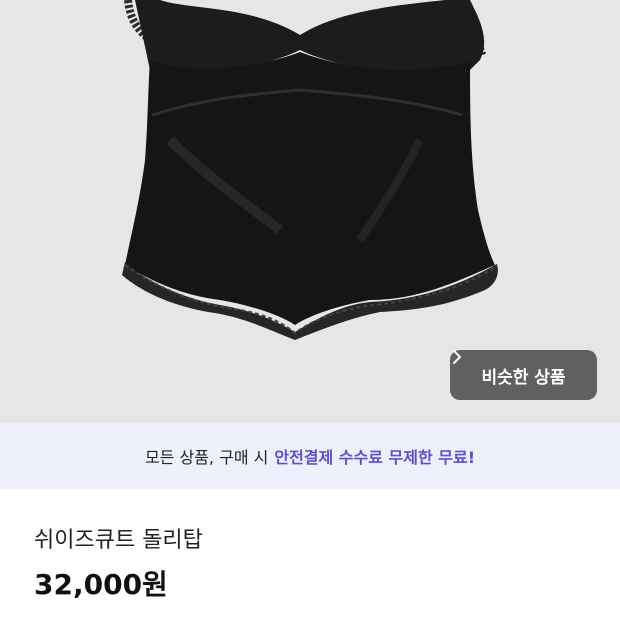 The width and height of the screenshot is (620, 620). What do you see at coordinates (206, 457) in the screenshot?
I see `banner-prefix: 모든 상품, 구매 시` at bounding box center [206, 457].